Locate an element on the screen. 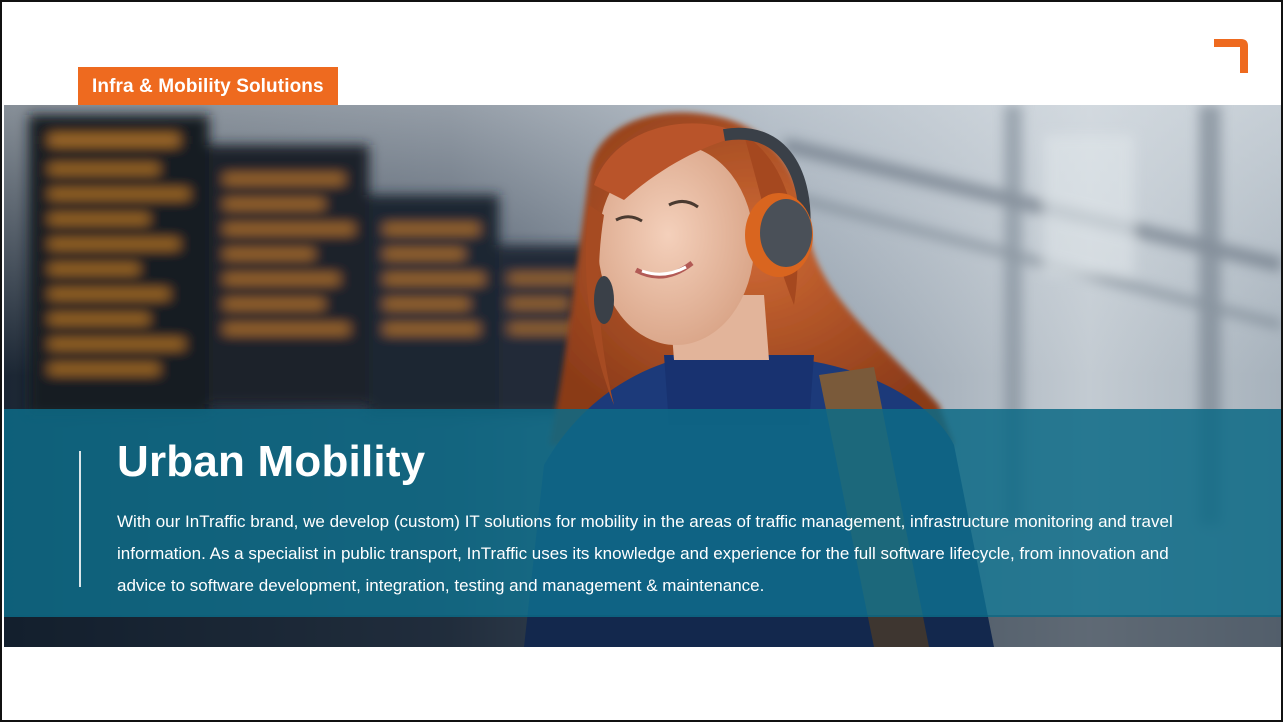  page-title: Urban Mobility is located at coordinates (271, 461).